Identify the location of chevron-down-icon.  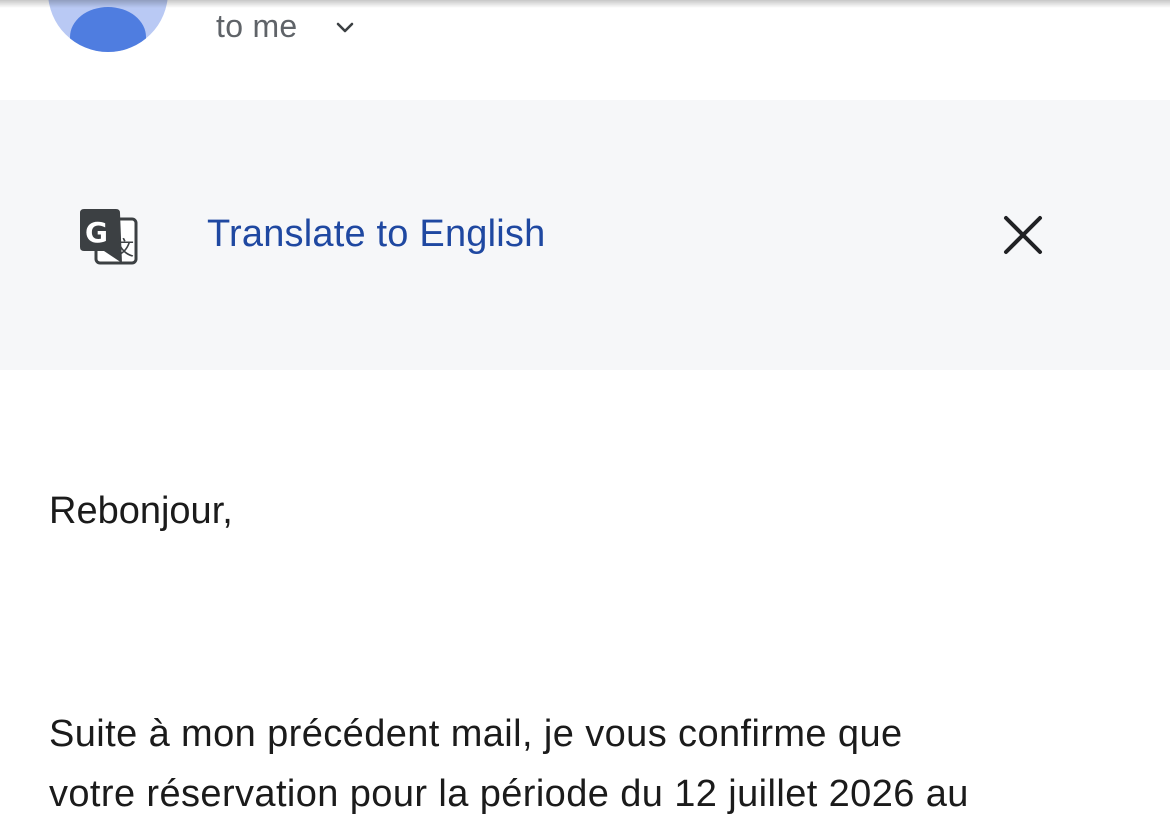
(345, 28).